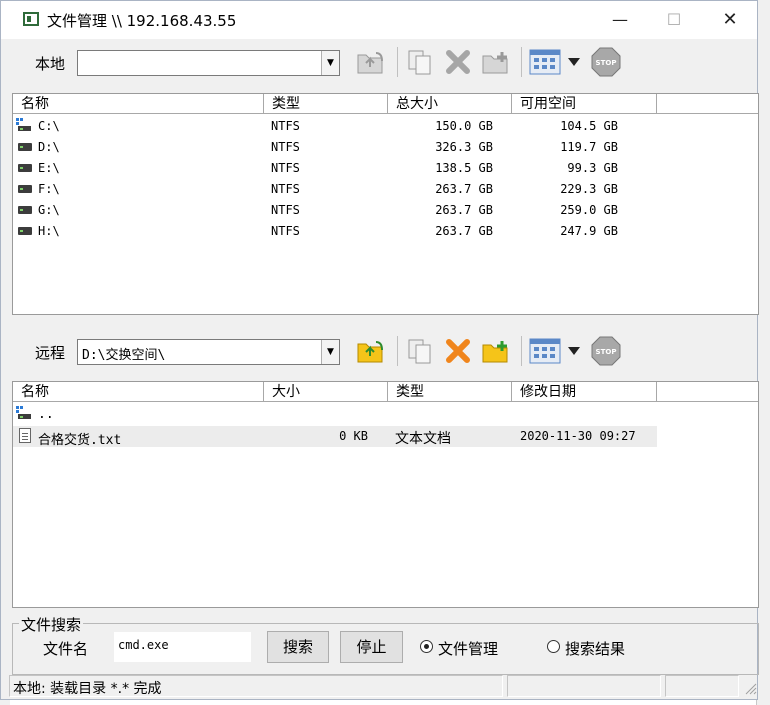 Image resolution: width=770 pixels, height=705 pixels. I want to click on remote-path-value: D:\交换空间\, so click(124, 355).